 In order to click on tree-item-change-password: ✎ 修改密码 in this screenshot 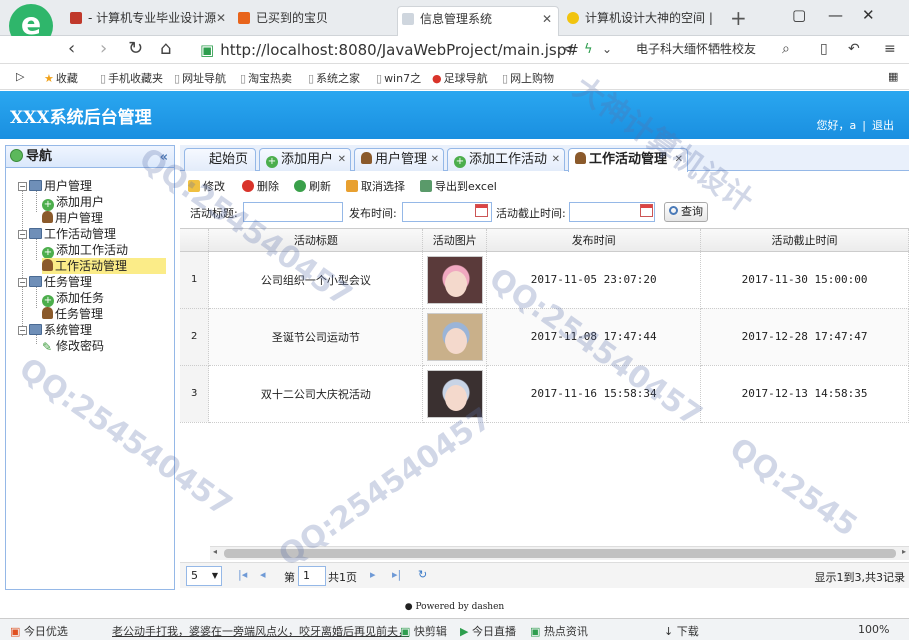, I will do `click(73, 346)`.